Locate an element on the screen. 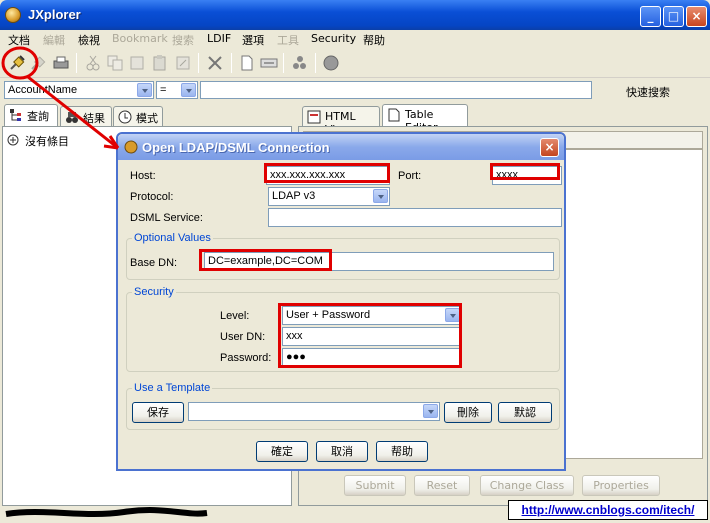  port-label: Port: is located at coordinates (410, 176).